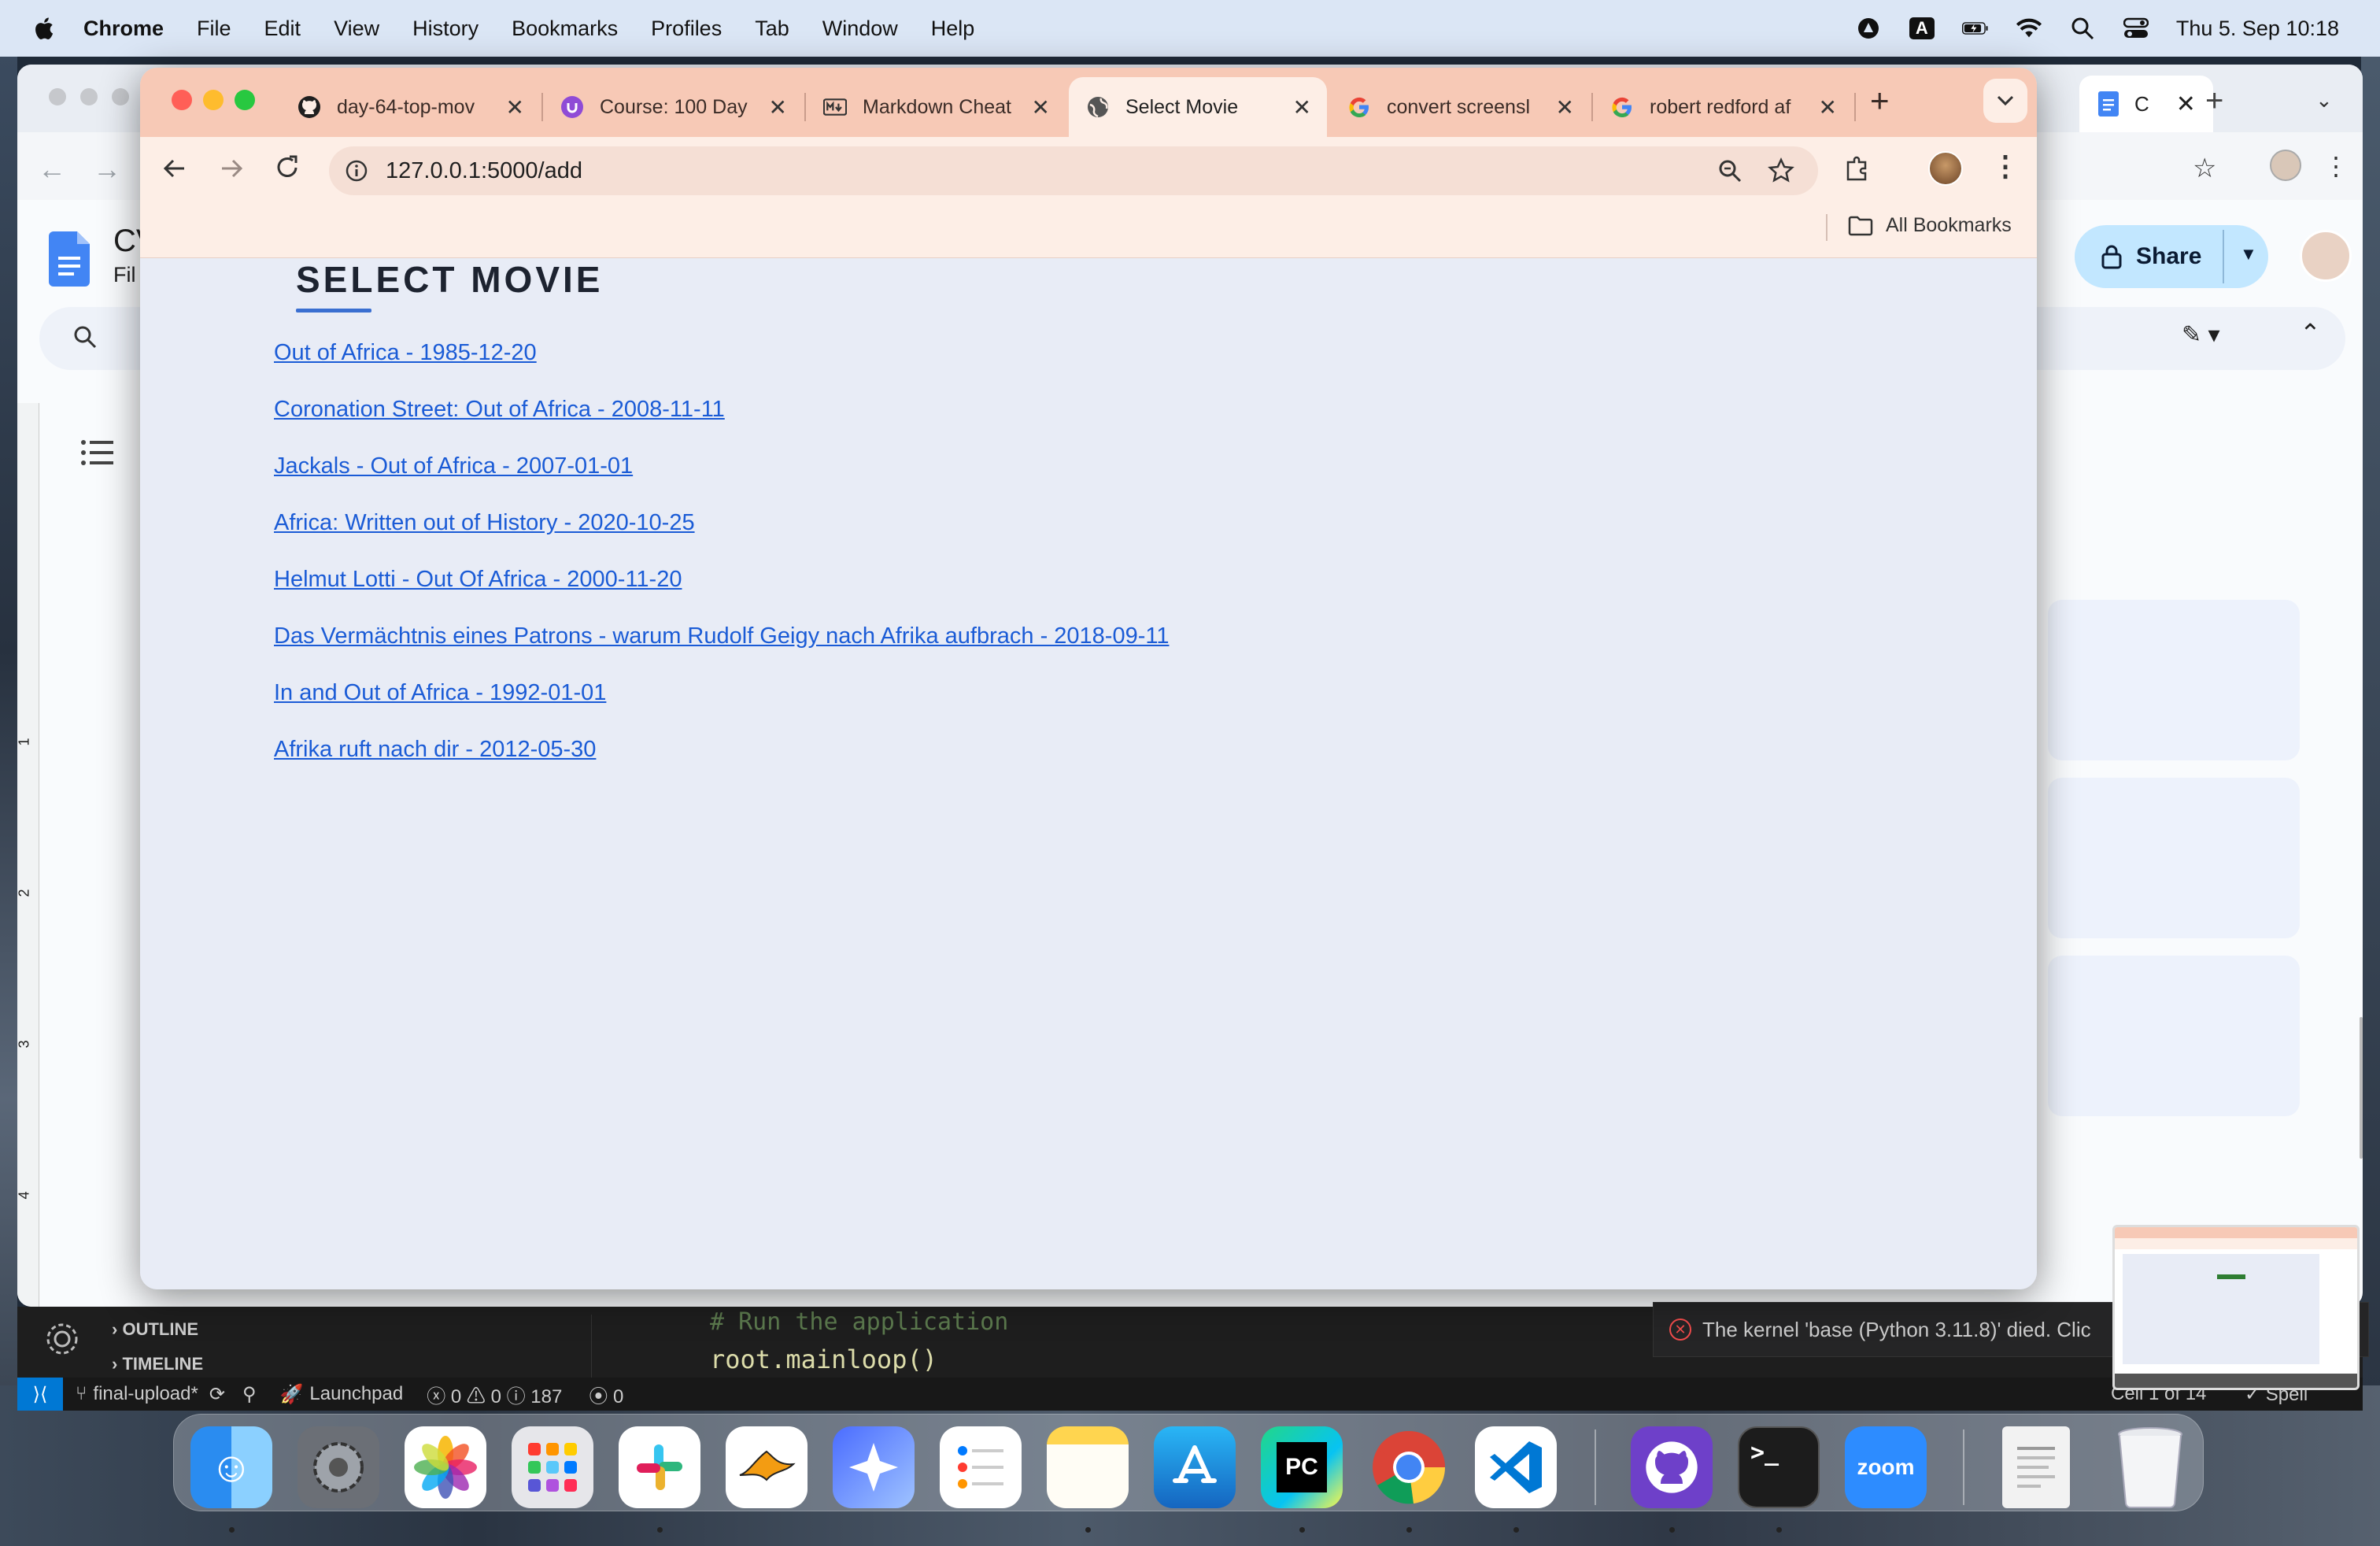 This screenshot has height=1546, width=2380. What do you see at coordinates (2029, 28) in the screenshot?
I see `wifi-icon` at bounding box center [2029, 28].